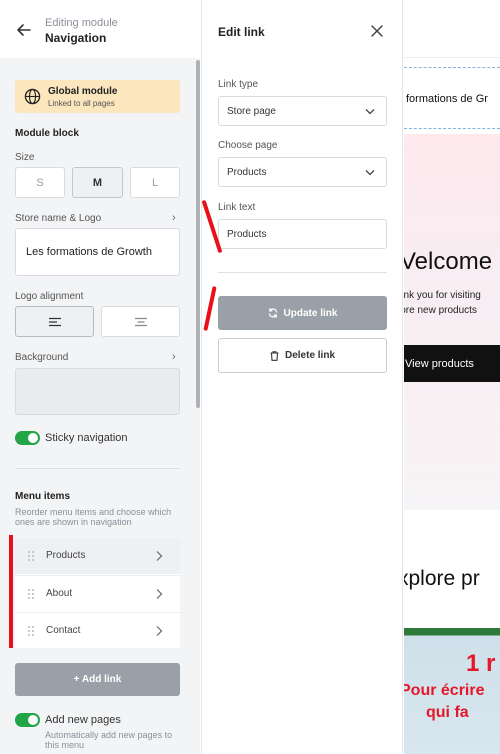  Describe the element at coordinates (238, 84) in the screenshot. I see `link-type-label: Link type` at that location.